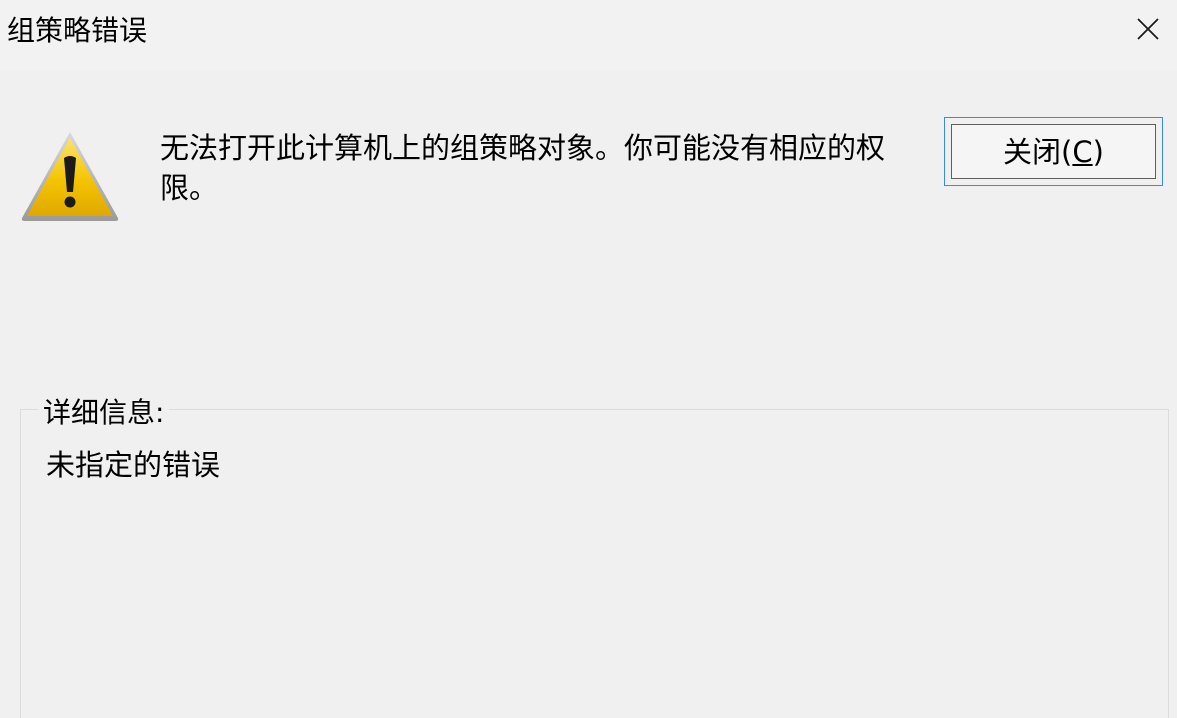 This screenshot has height=718, width=1177. Describe the element at coordinates (77, 30) in the screenshot. I see `window-title: 组策略错误` at that location.